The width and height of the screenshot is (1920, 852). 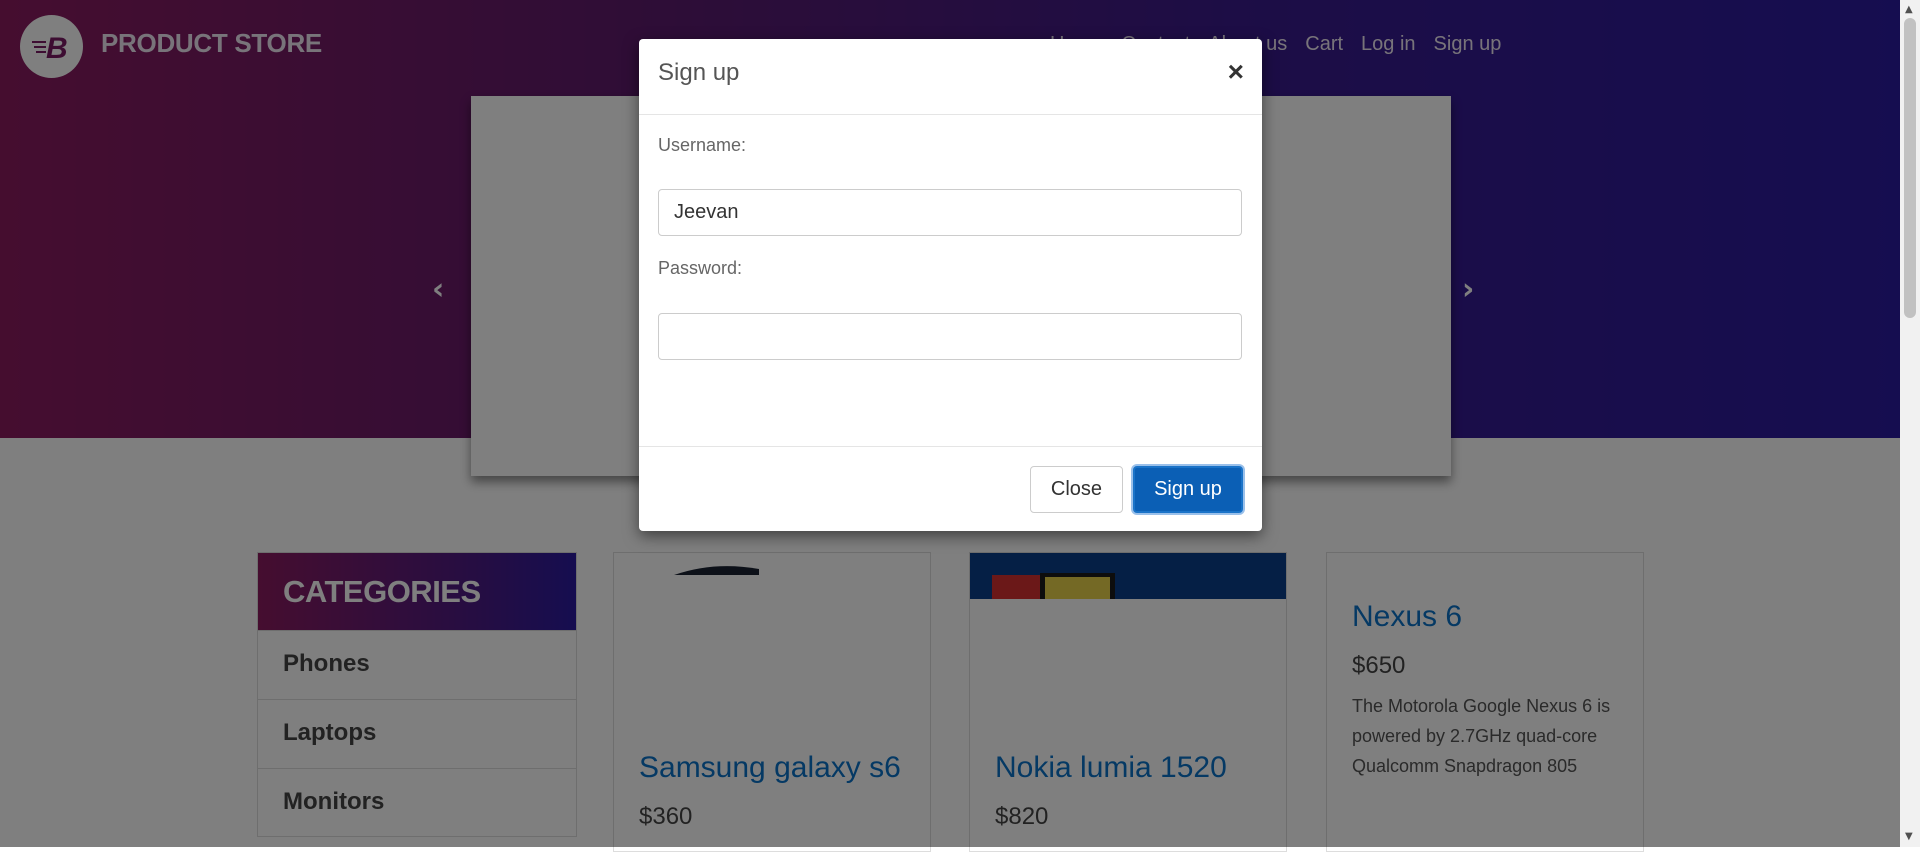 What do you see at coordinates (702, 145) in the screenshot?
I see `username-label: Username:` at bounding box center [702, 145].